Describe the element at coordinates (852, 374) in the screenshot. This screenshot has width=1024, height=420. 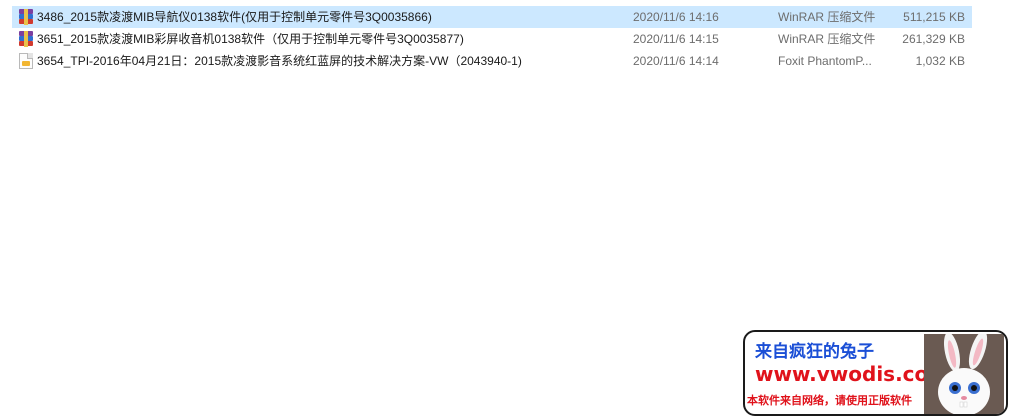
I see `watermark-url: www.vwodis.com` at that location.